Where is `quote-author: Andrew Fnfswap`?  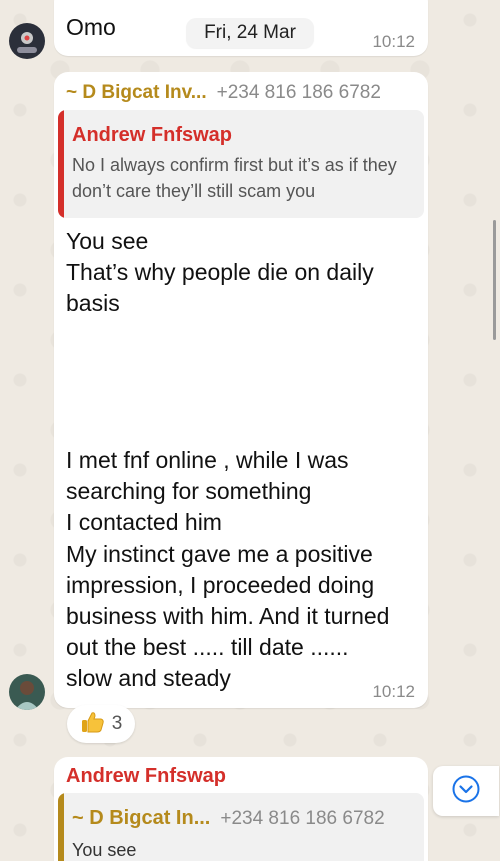
quote-author: Andrew Fnfswap is located at coordinates (152, 135).